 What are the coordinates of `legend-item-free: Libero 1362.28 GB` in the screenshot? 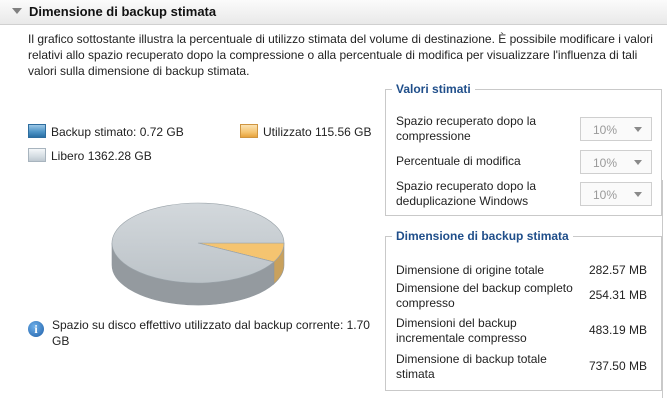 It's located at (90, 155).